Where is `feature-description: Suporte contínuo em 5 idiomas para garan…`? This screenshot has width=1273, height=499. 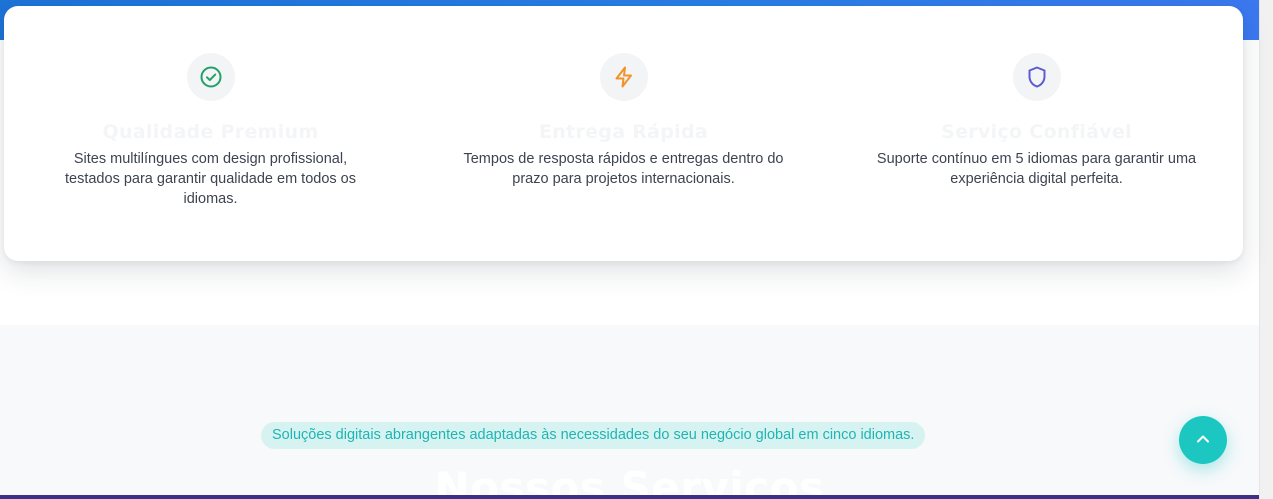
feature-description: Suporte contínuo em 5 idiomas para garan… is located at coordinates (1036, 169).